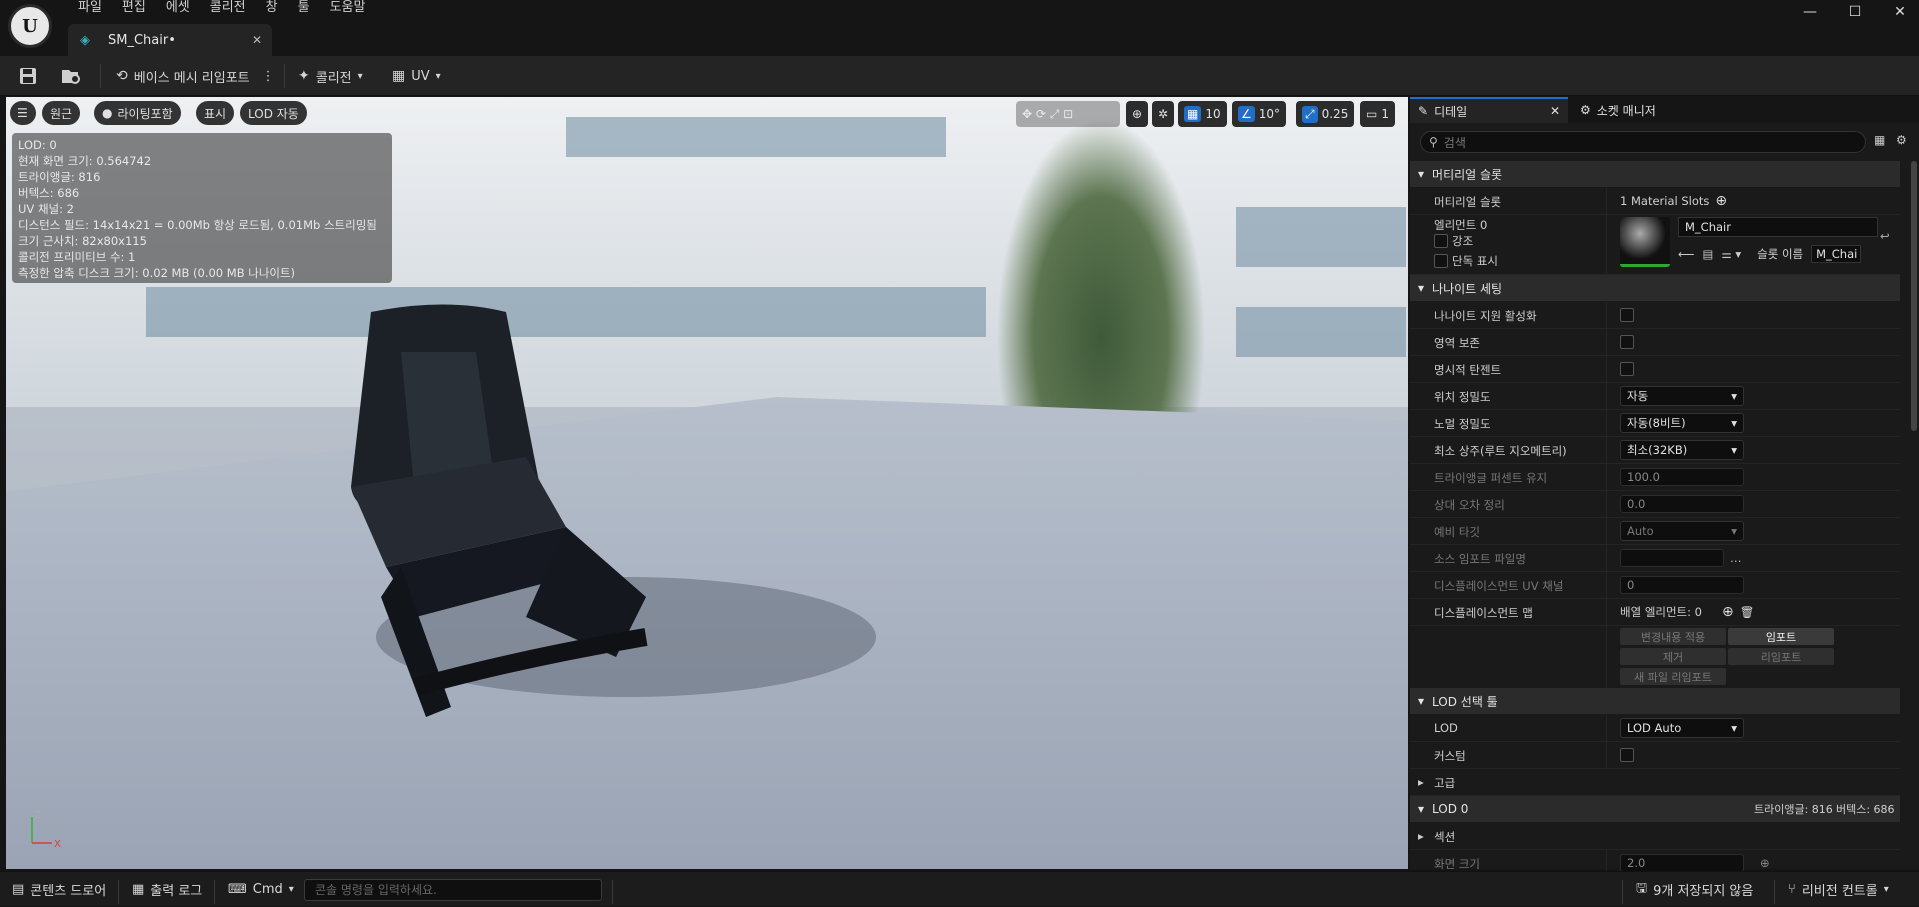  Describe the element at coordinates (1673, 656) in the screenshot. I see `remove-button: 제거` at that location.